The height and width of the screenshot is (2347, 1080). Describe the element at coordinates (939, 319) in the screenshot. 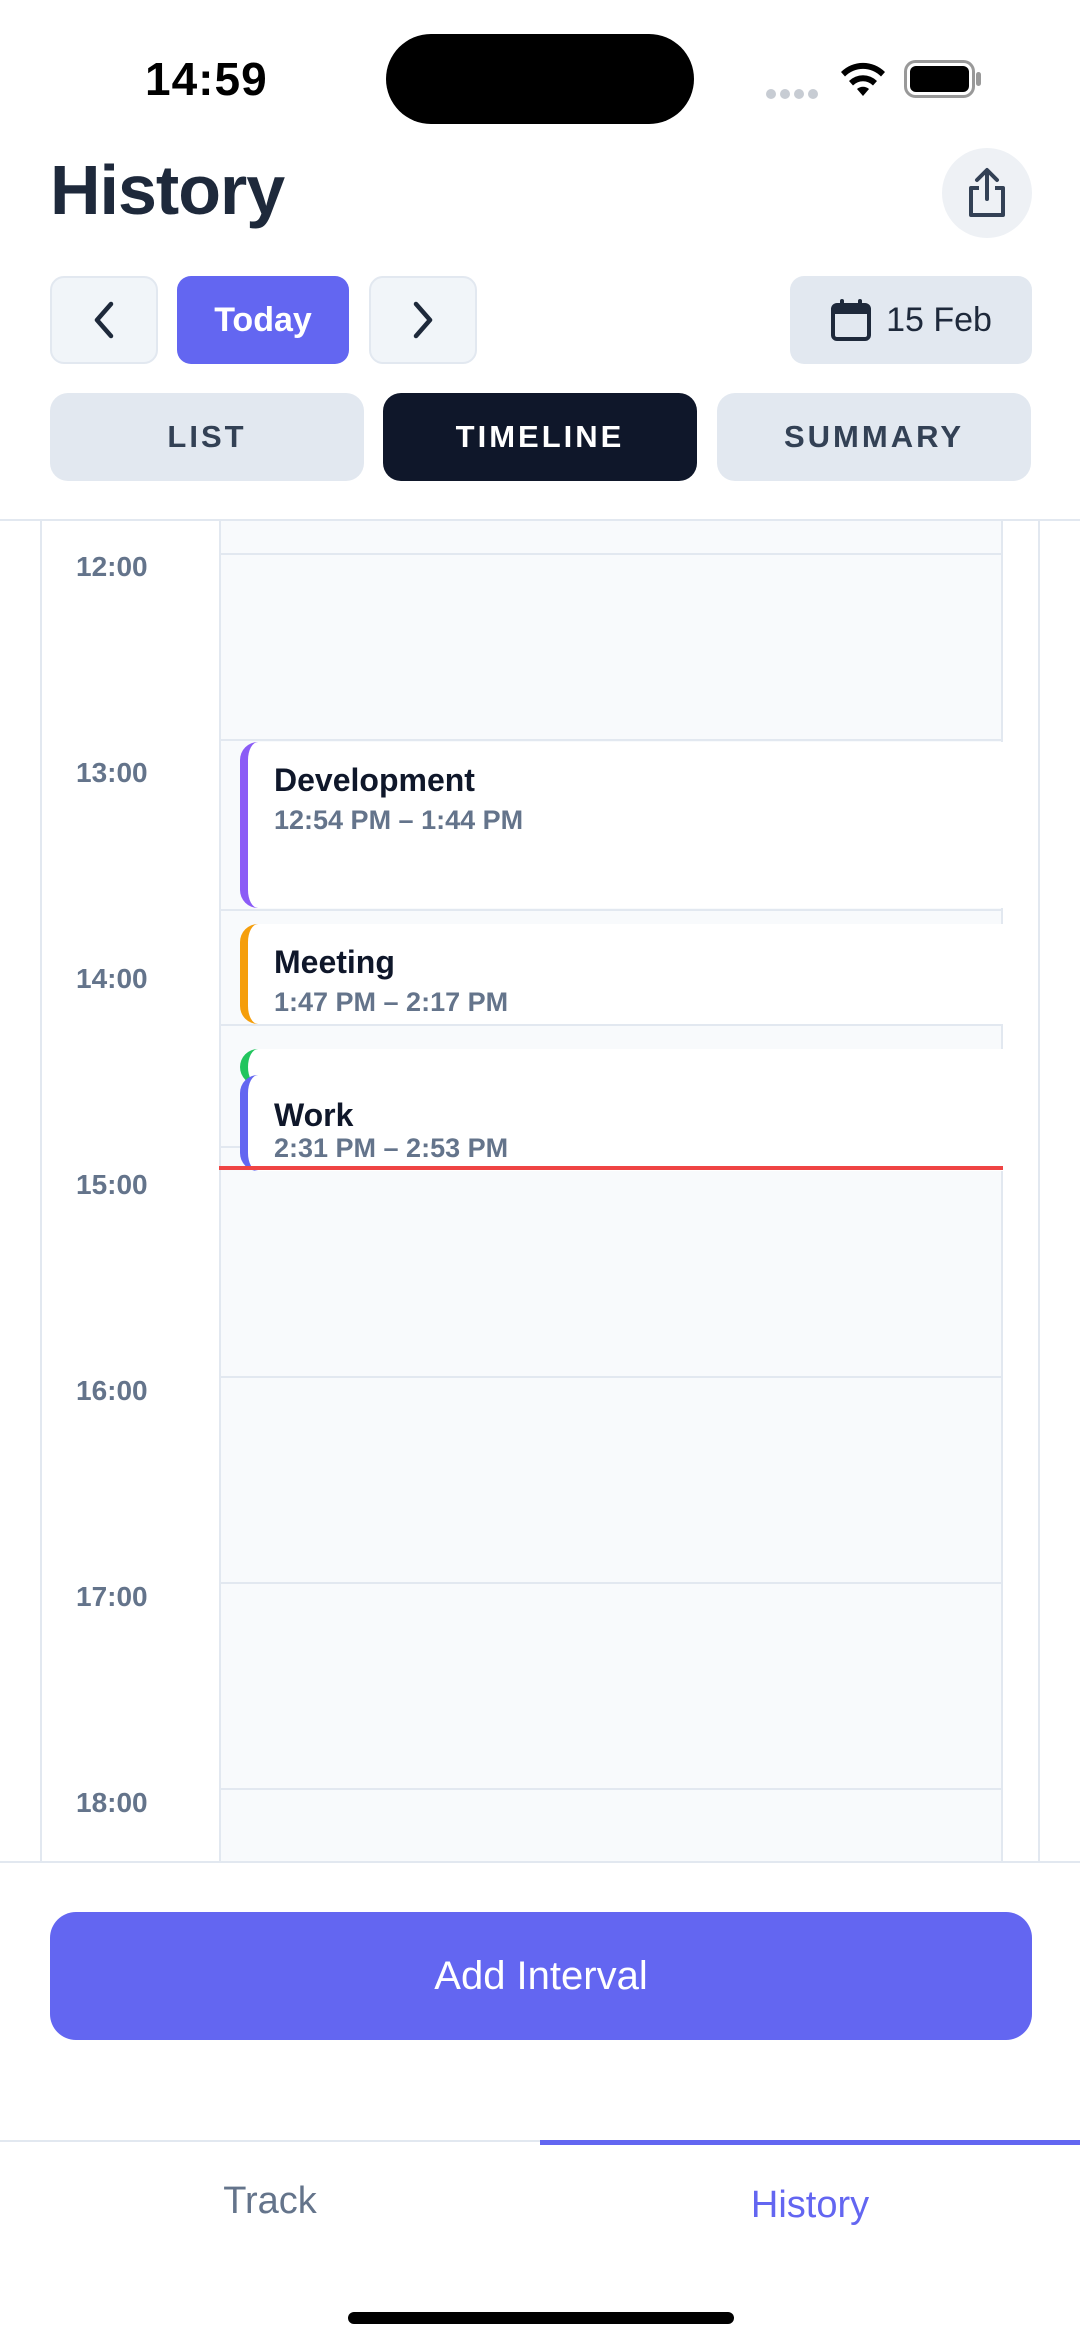

I see `selected-date: 15 Feb` at that location.